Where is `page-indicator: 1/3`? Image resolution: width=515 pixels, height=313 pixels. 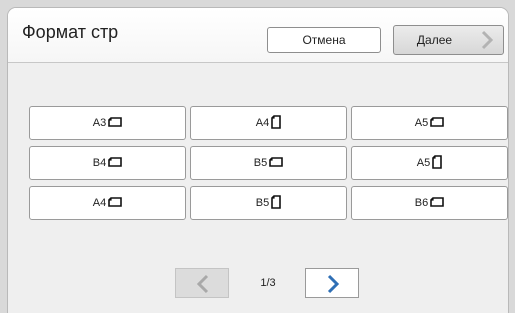 page-indicator: 1/3 is located at coordinates (268, 283).